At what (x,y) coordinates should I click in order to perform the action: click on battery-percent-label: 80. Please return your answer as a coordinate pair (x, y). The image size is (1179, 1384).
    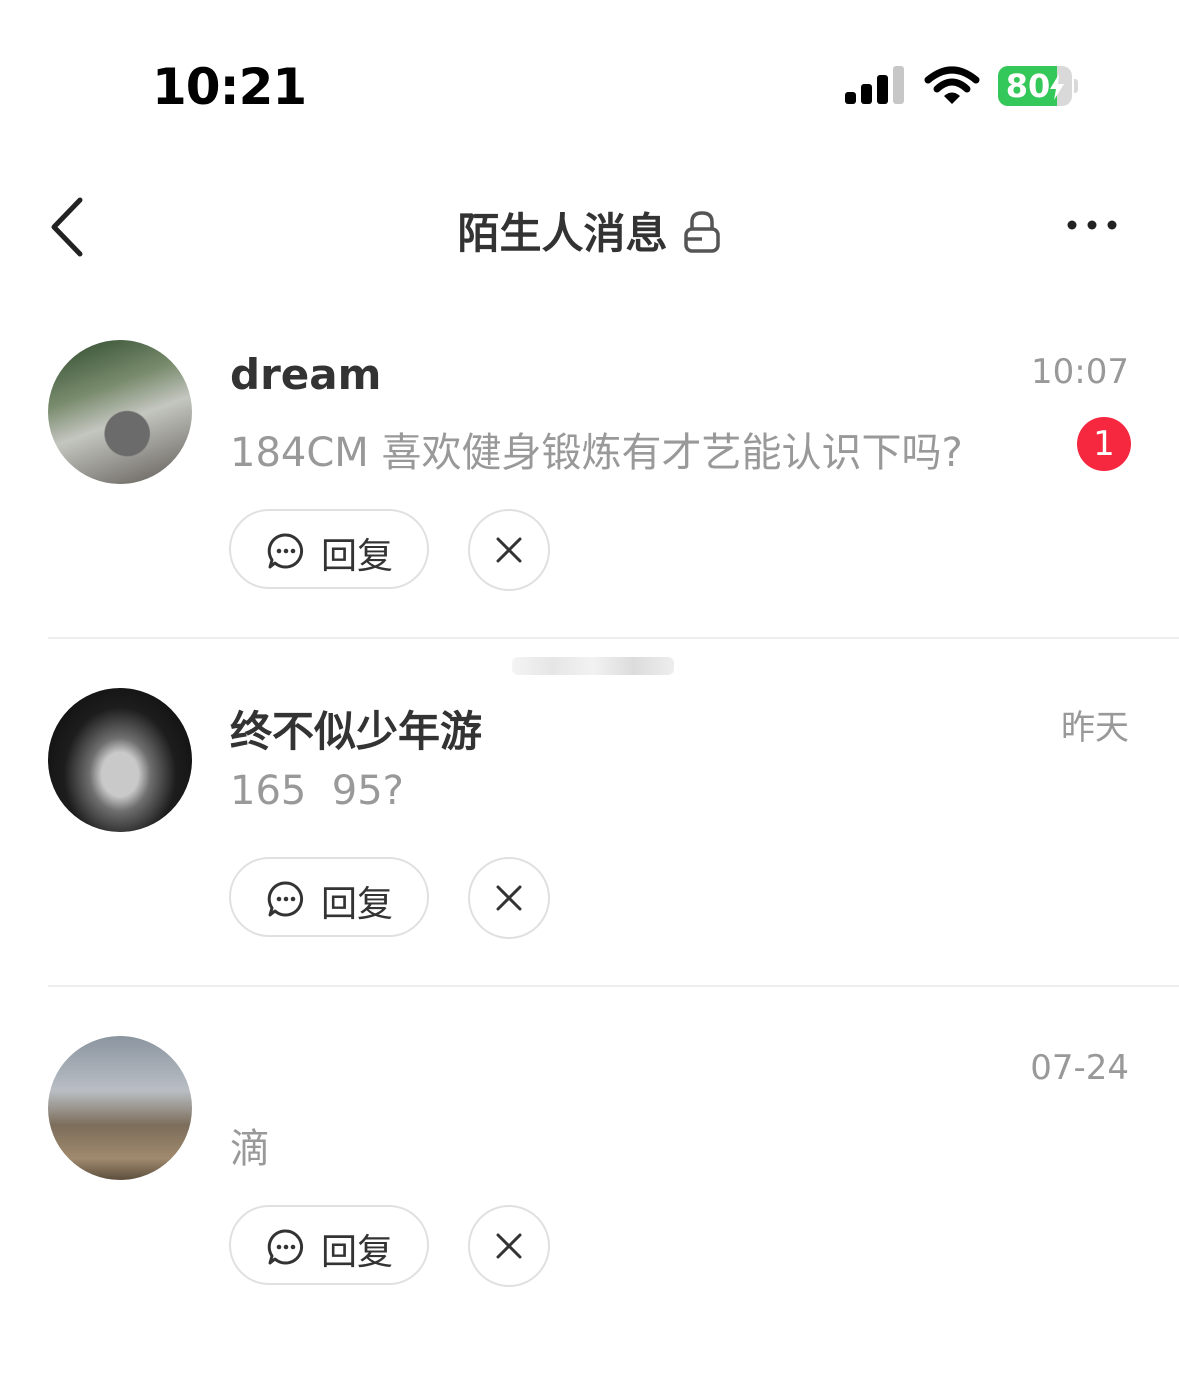
    Looking at the image, I should click on (1035, 86).